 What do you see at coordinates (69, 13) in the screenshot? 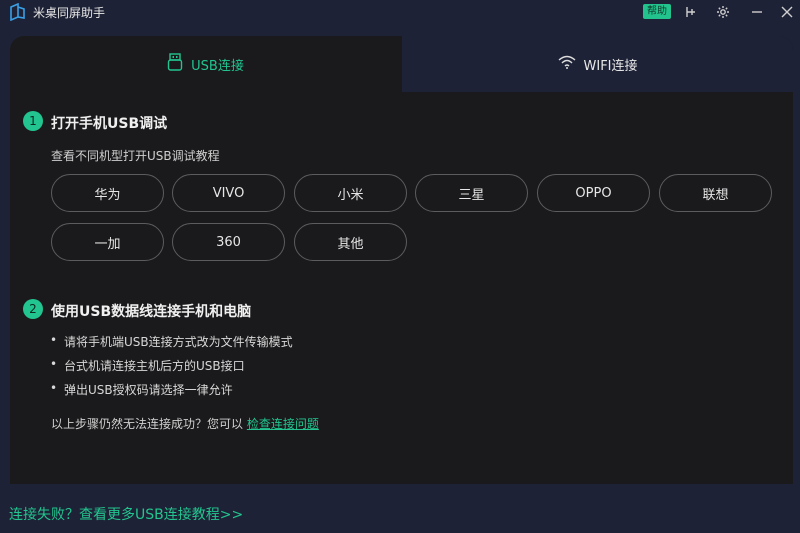
I see `app-title: 米桌同屏助手` at bounding box center [69, 13].